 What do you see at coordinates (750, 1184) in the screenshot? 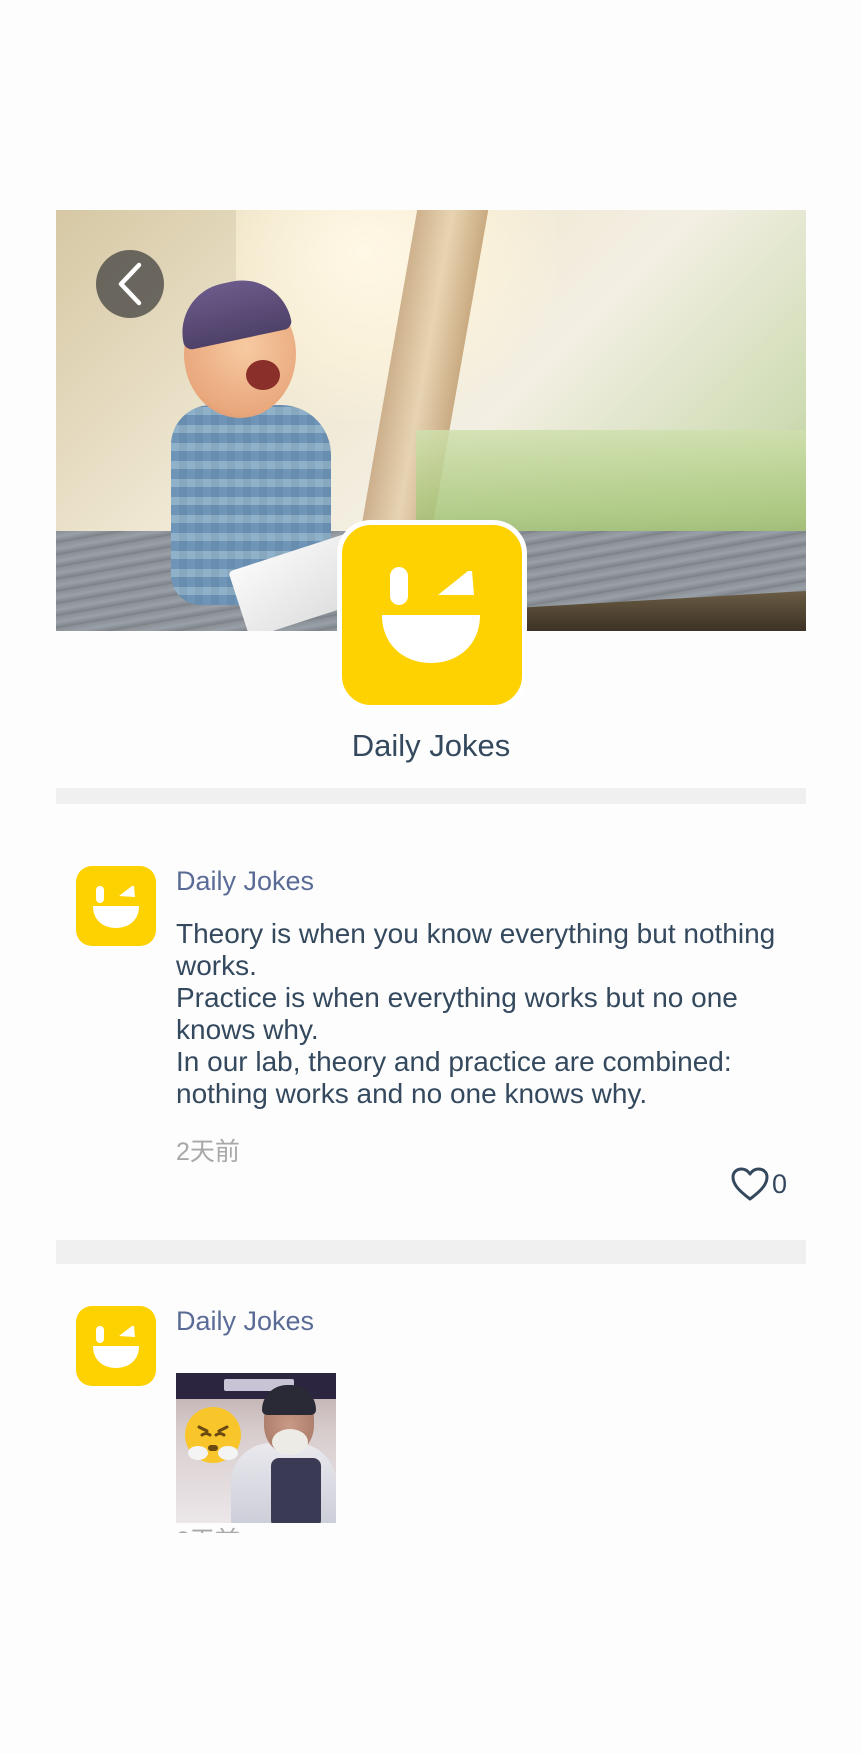
I see `heart-outline-icon` at bounding box center [750, 1184].